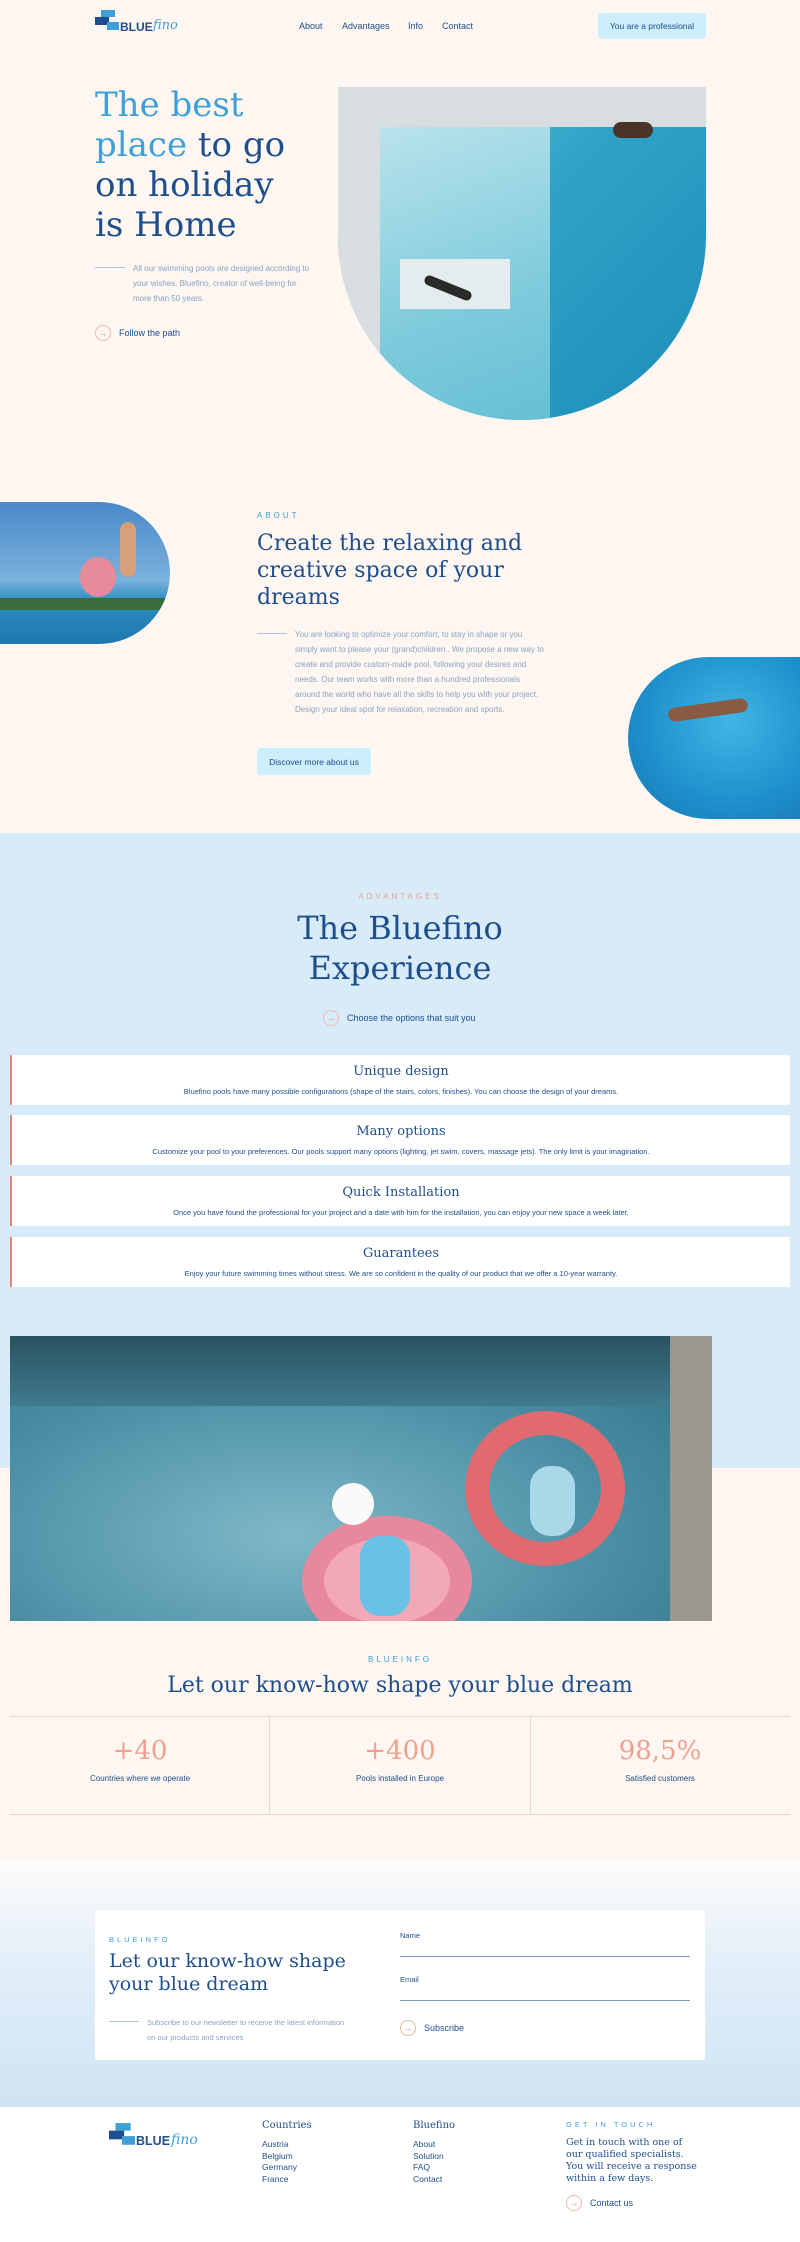 The width and height of the screenshot is (800, 2242). What do you see at coordinates (714, 738) in the screenshot?
I see `about-image-right` at bounding box center [714, 738].